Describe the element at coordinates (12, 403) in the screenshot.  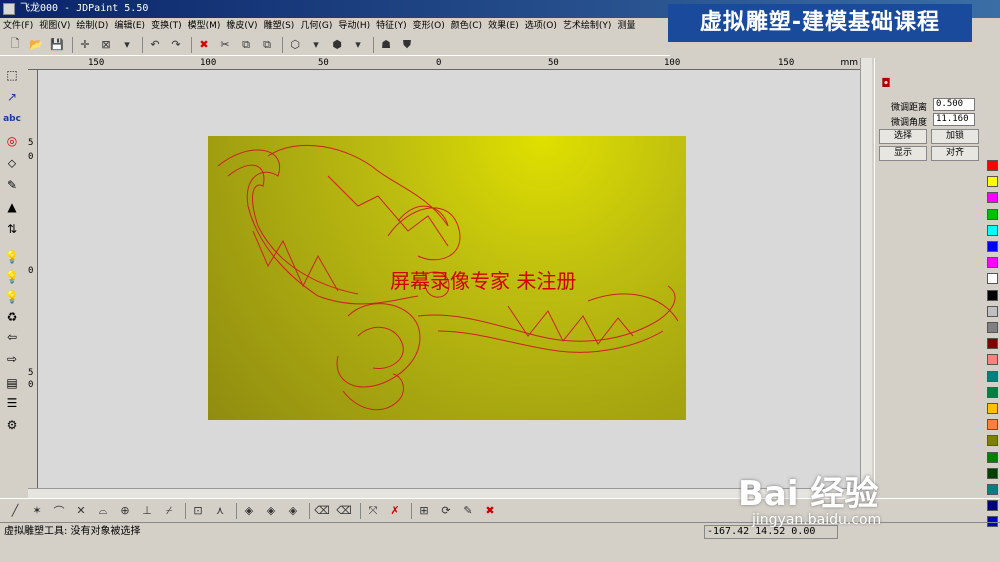
I see `list-icon: ☰` at that location.